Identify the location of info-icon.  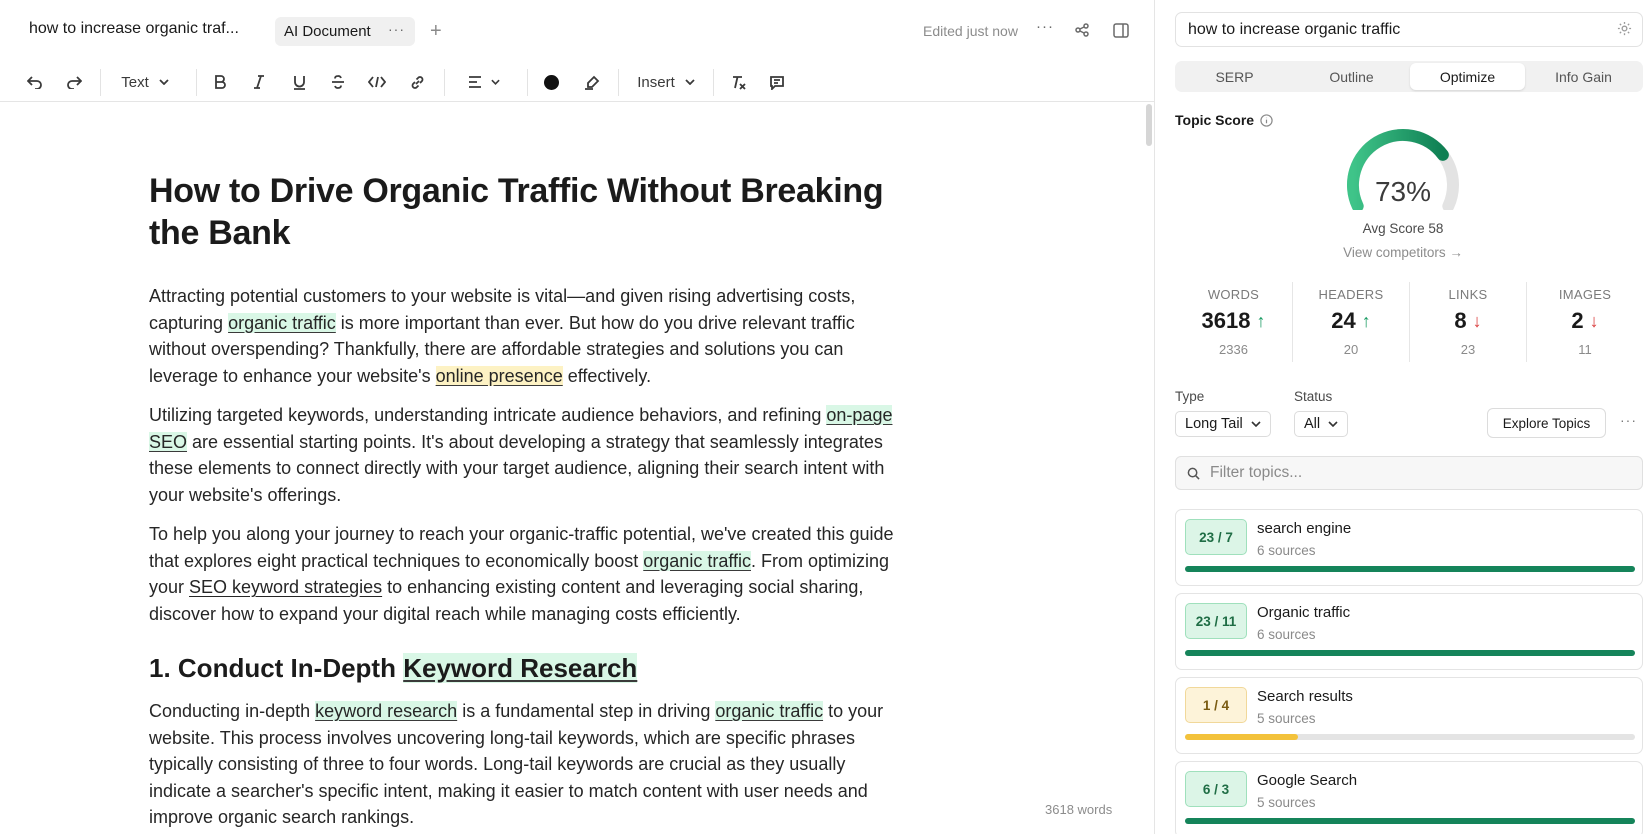
(1266, 120).